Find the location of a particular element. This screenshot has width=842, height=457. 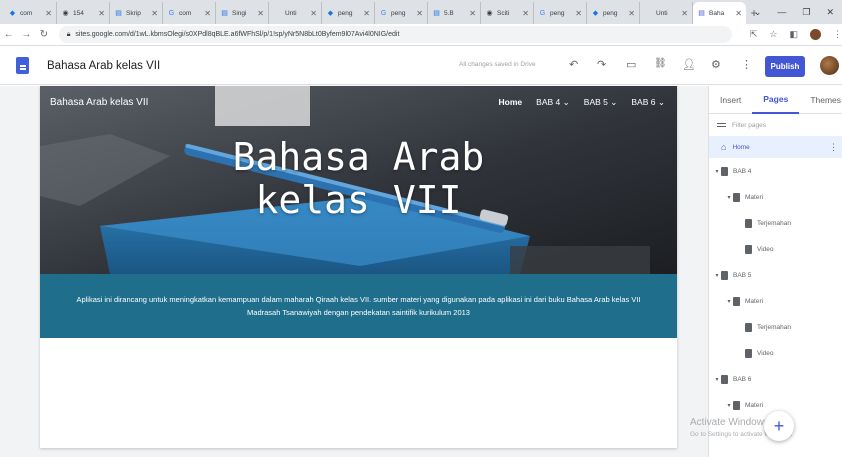

browser-actions: ⇱ ☆ ◧ ⋮ is located at coordinates (796, 34).